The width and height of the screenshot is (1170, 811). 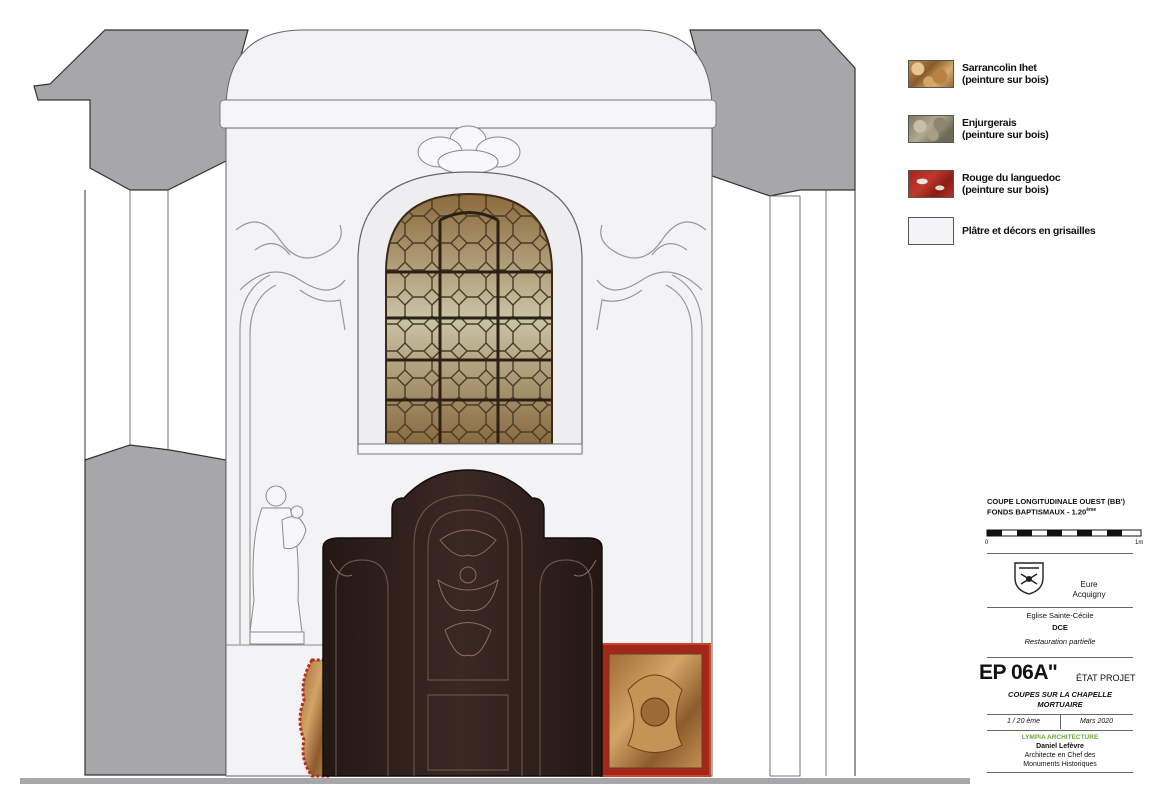 What do you see at coordinates (1060, 694) in the screenshot?
I see `sheet-title-line-1: COUPES SUR LA CHAPELLE` at bounding box center [1060, 694].